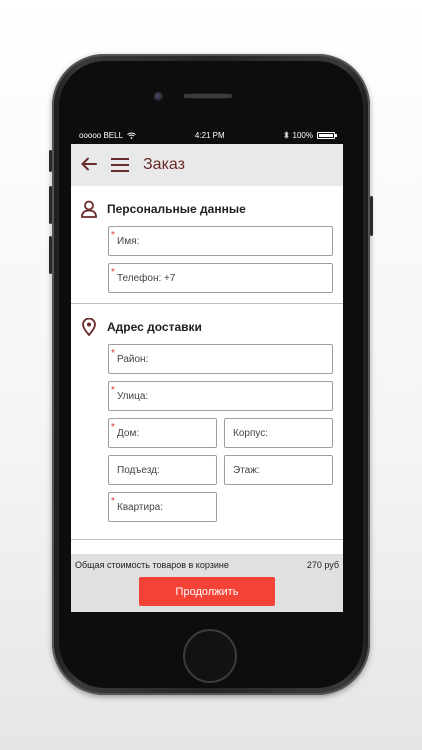 The image size is (422, 750). Describe the element at coordinates (302, 135) in the screenshot. I see `battery-percent: 100%` at that location.